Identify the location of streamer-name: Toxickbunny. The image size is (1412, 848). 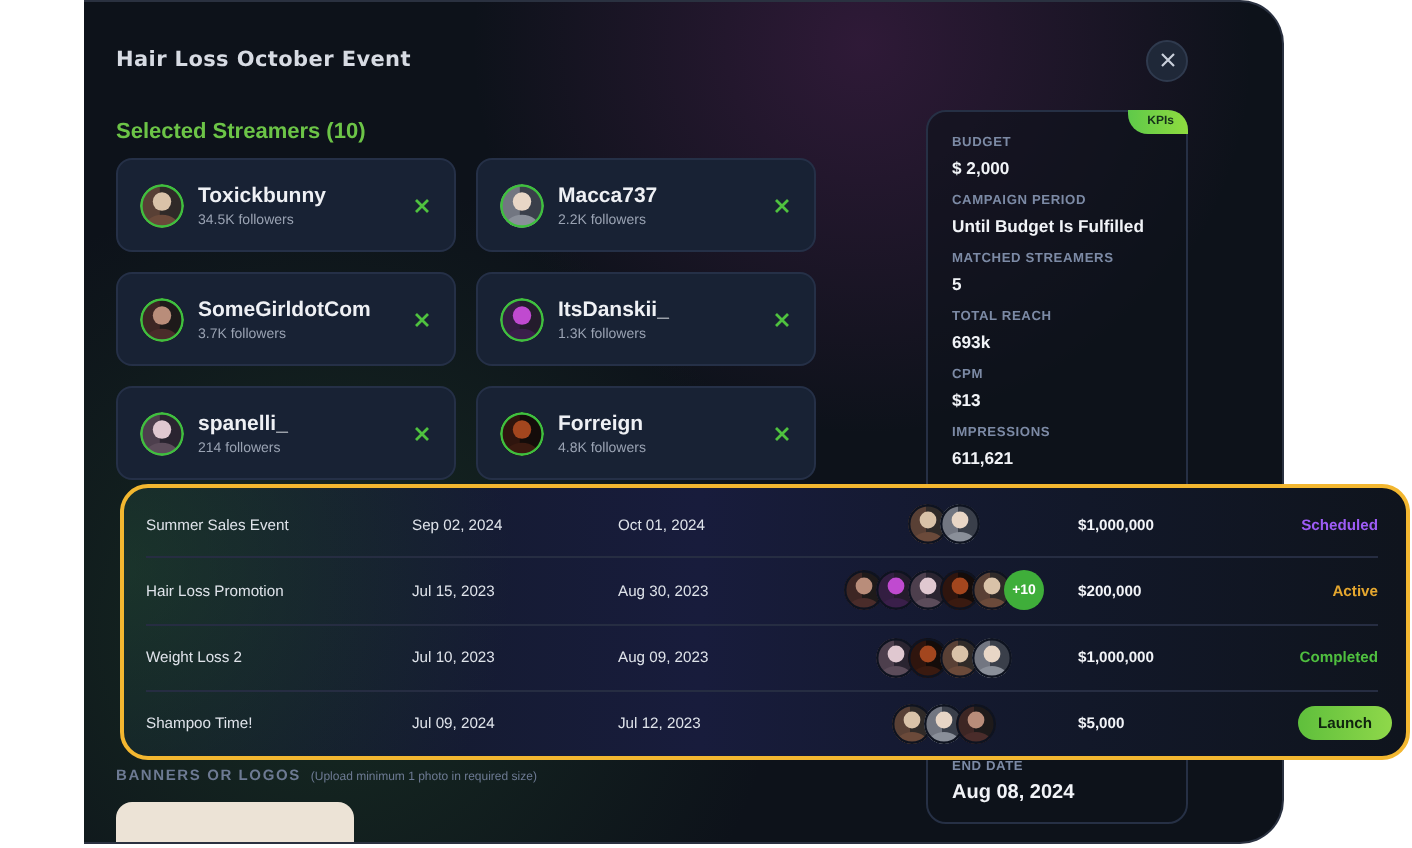
(263, 195).